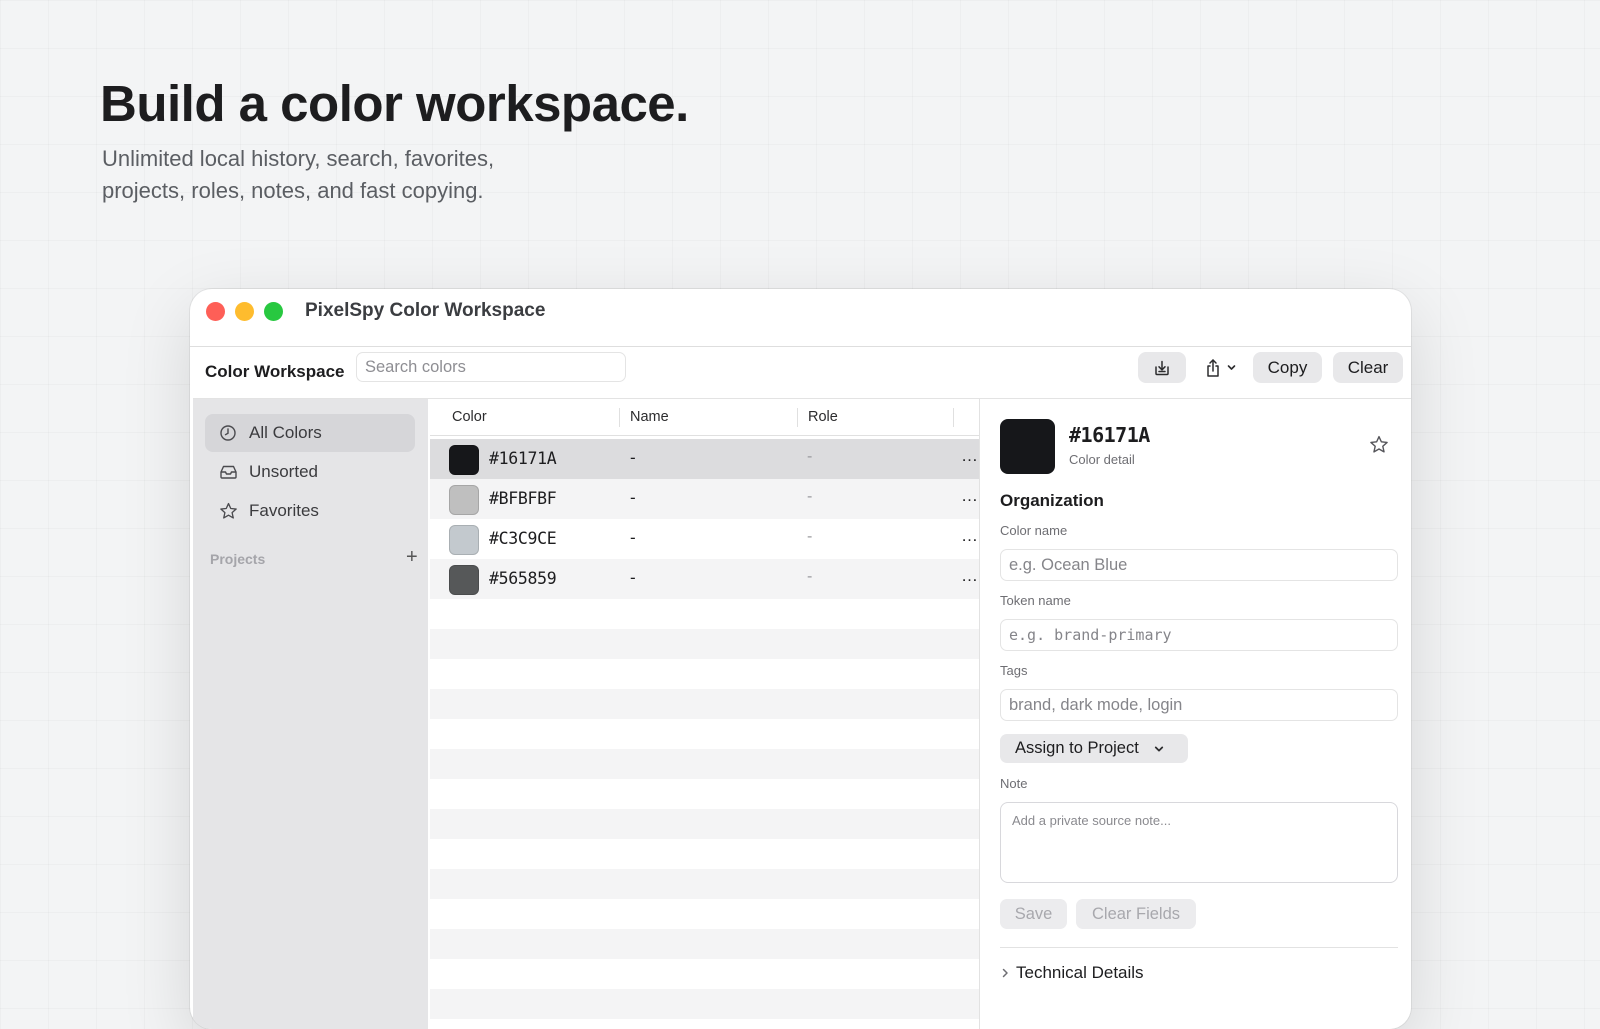  What do you see at coordinates (1109, 435) in the screenshot?
I see `detail-hex: #16171A` at bounding box center [1109, 435].